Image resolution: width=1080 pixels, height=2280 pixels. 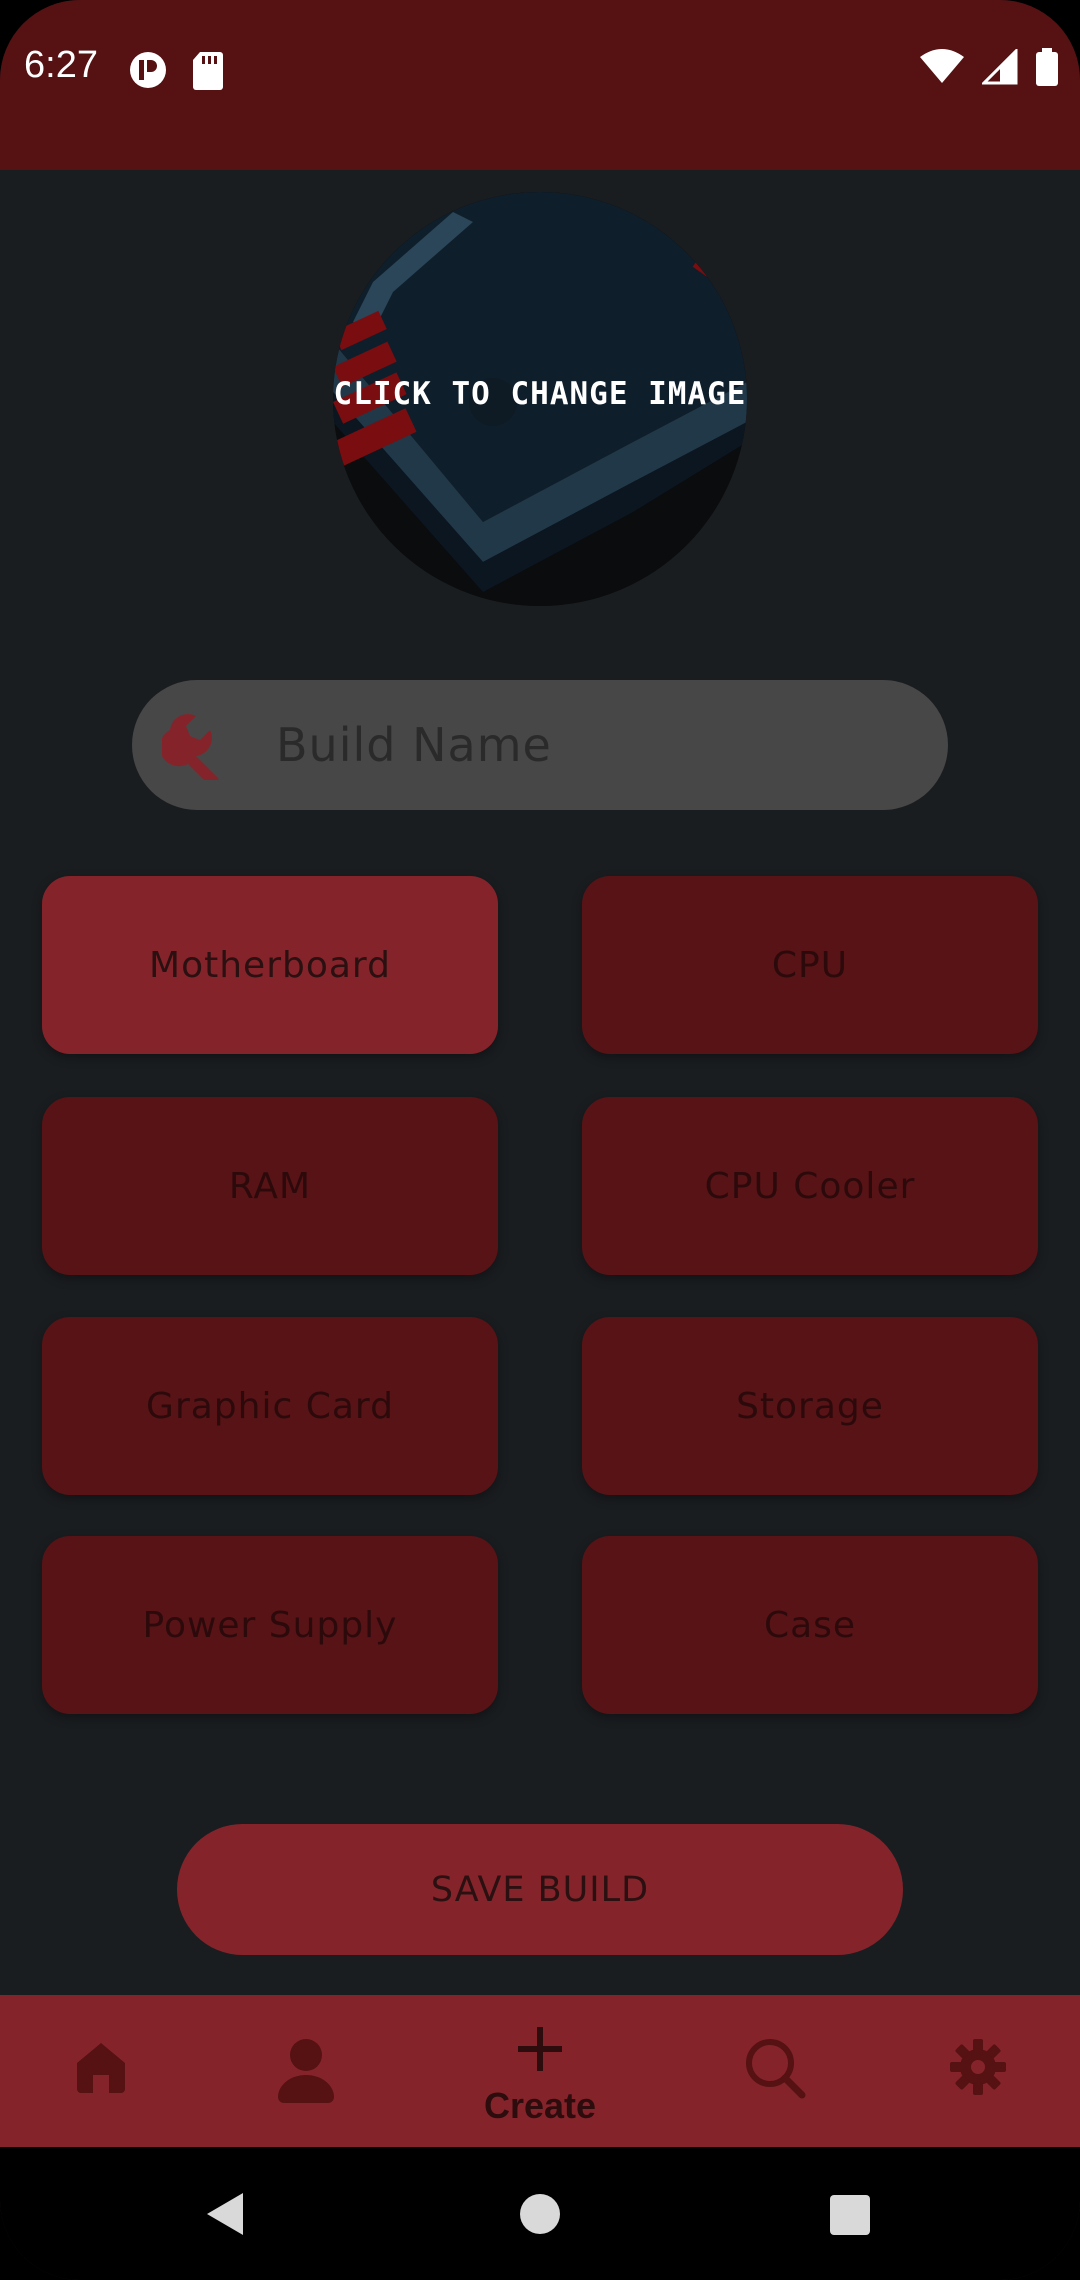 What do you see at coordinates (540, 2051) in the screenshot?
I see `plus-icon` at bounding box center [540, 2051].